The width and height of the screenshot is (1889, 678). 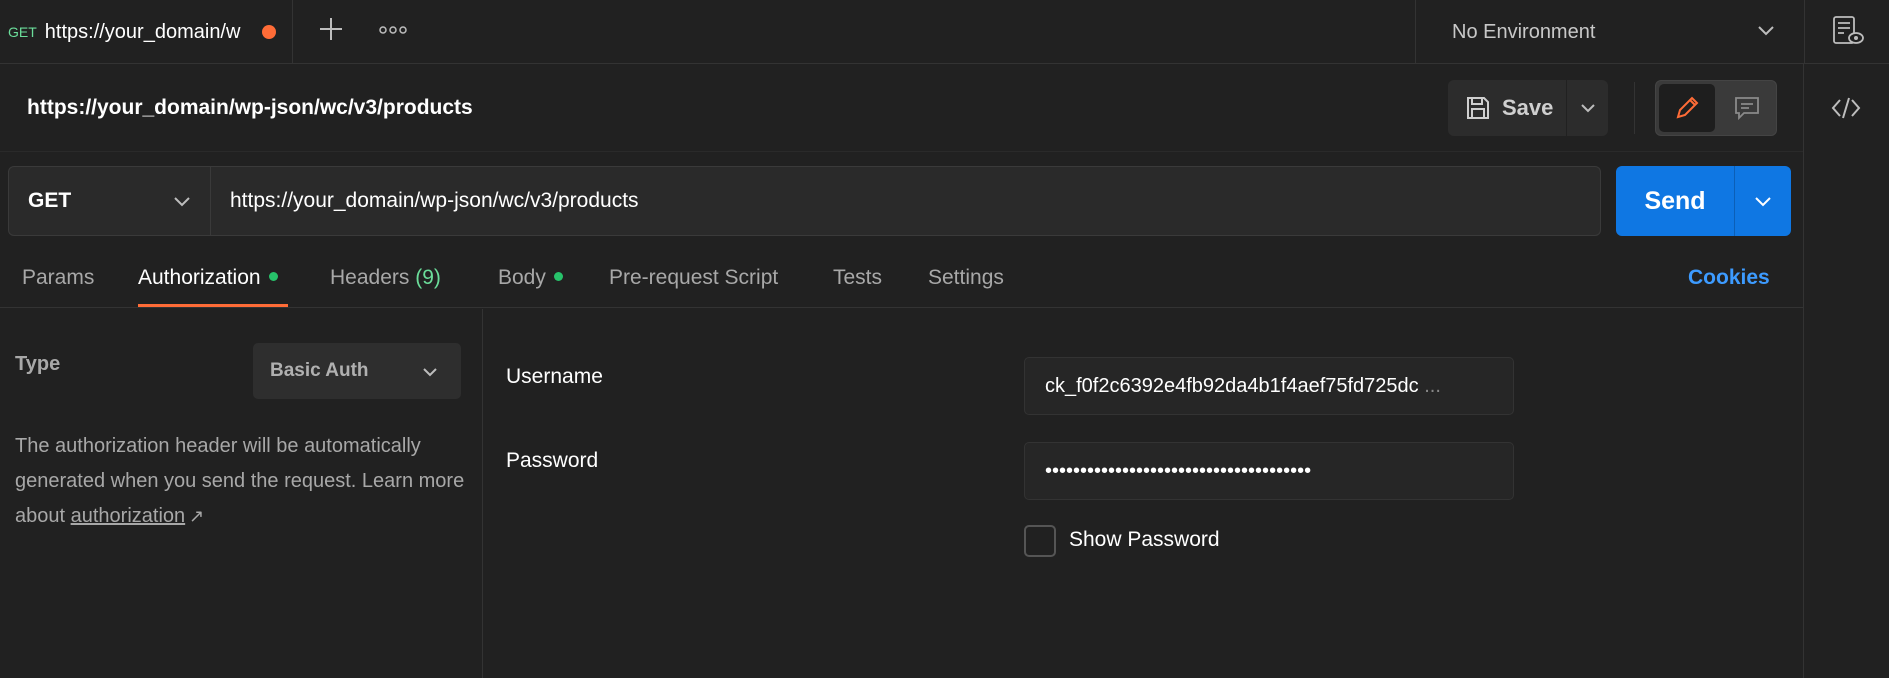 I want to click on comment-icon, so click(x=1747, y=109).